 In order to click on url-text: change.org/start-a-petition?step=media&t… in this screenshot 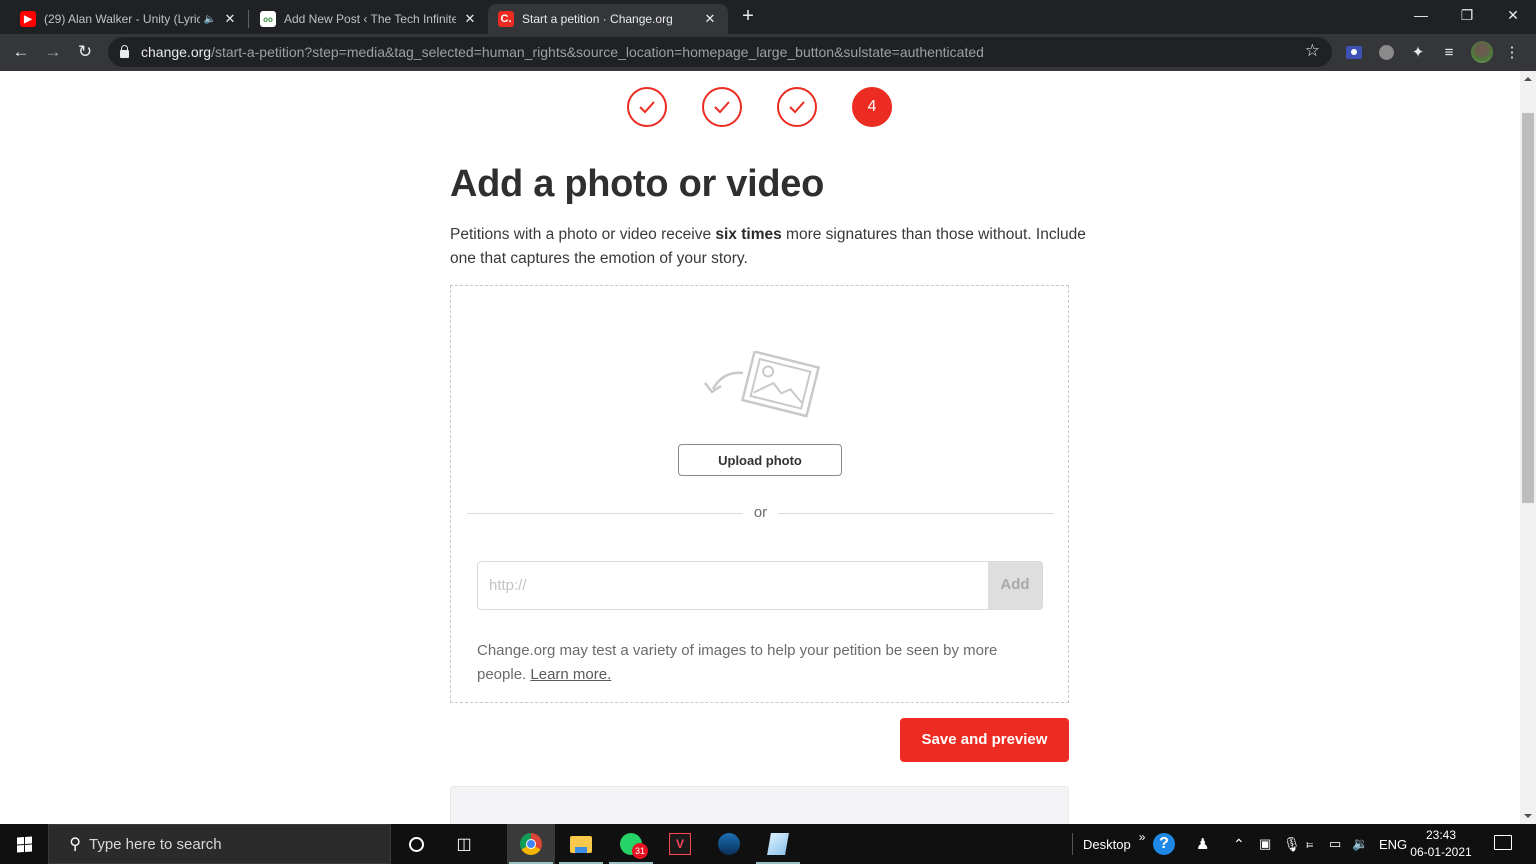, I will do `click(562, 52)`.